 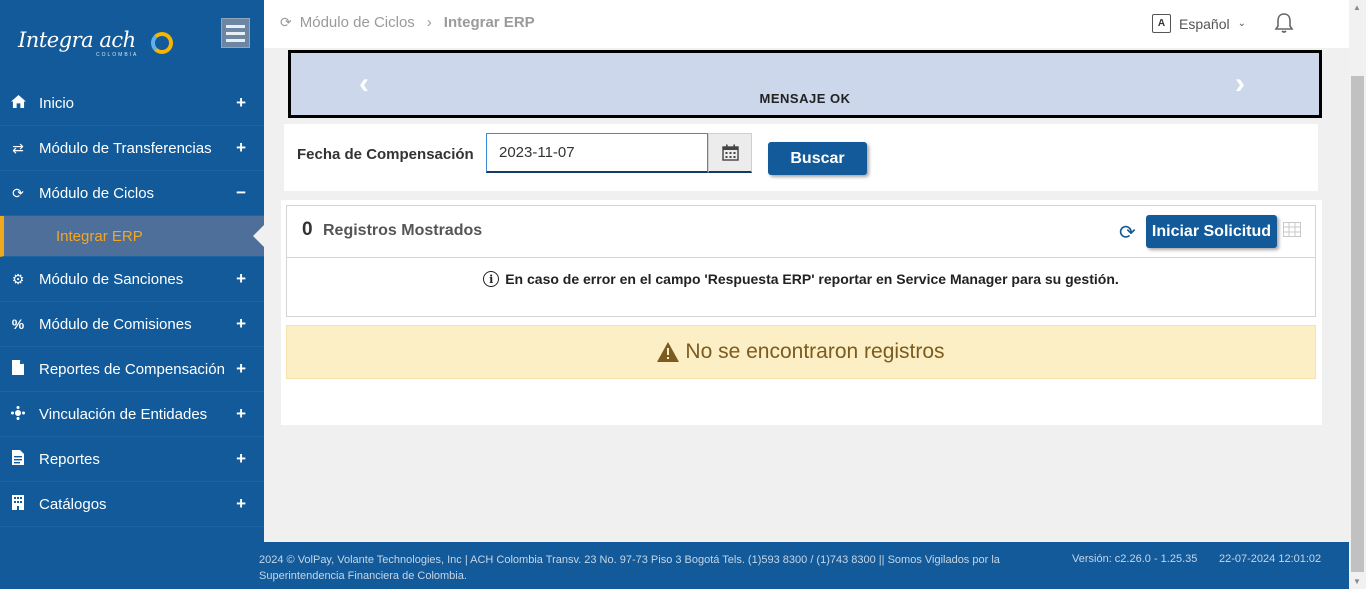 I want to click on empty-results-text: No se encontraron registros, so click(x=815, y=351).